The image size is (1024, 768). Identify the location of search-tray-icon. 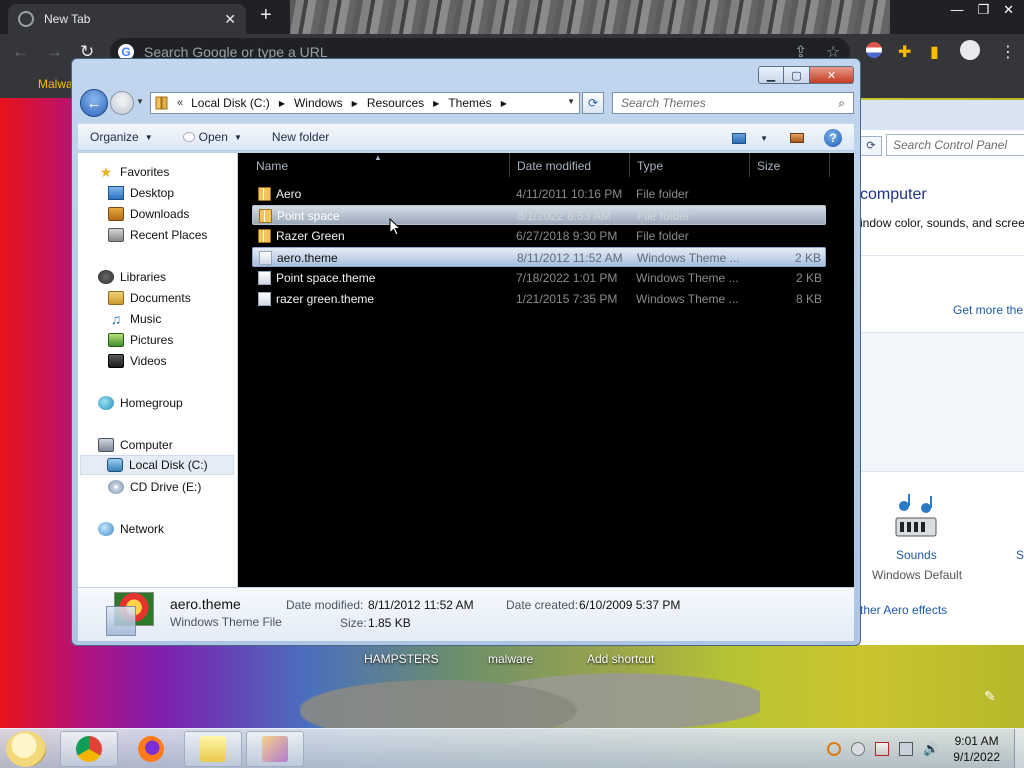
(834, 749).